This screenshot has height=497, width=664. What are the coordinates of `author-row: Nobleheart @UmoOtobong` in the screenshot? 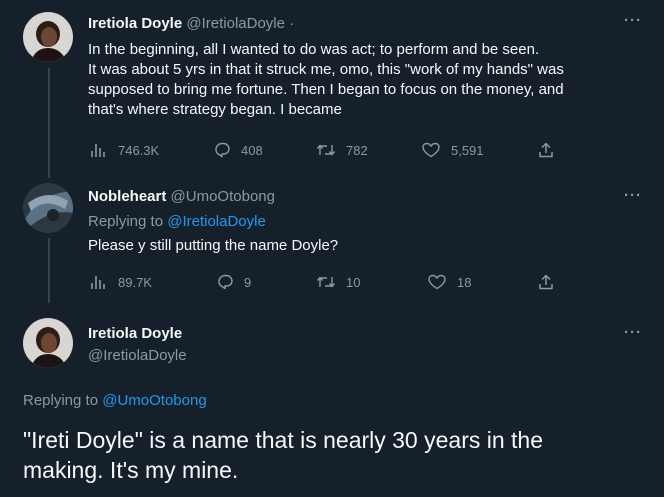 It's located at (181, 197).